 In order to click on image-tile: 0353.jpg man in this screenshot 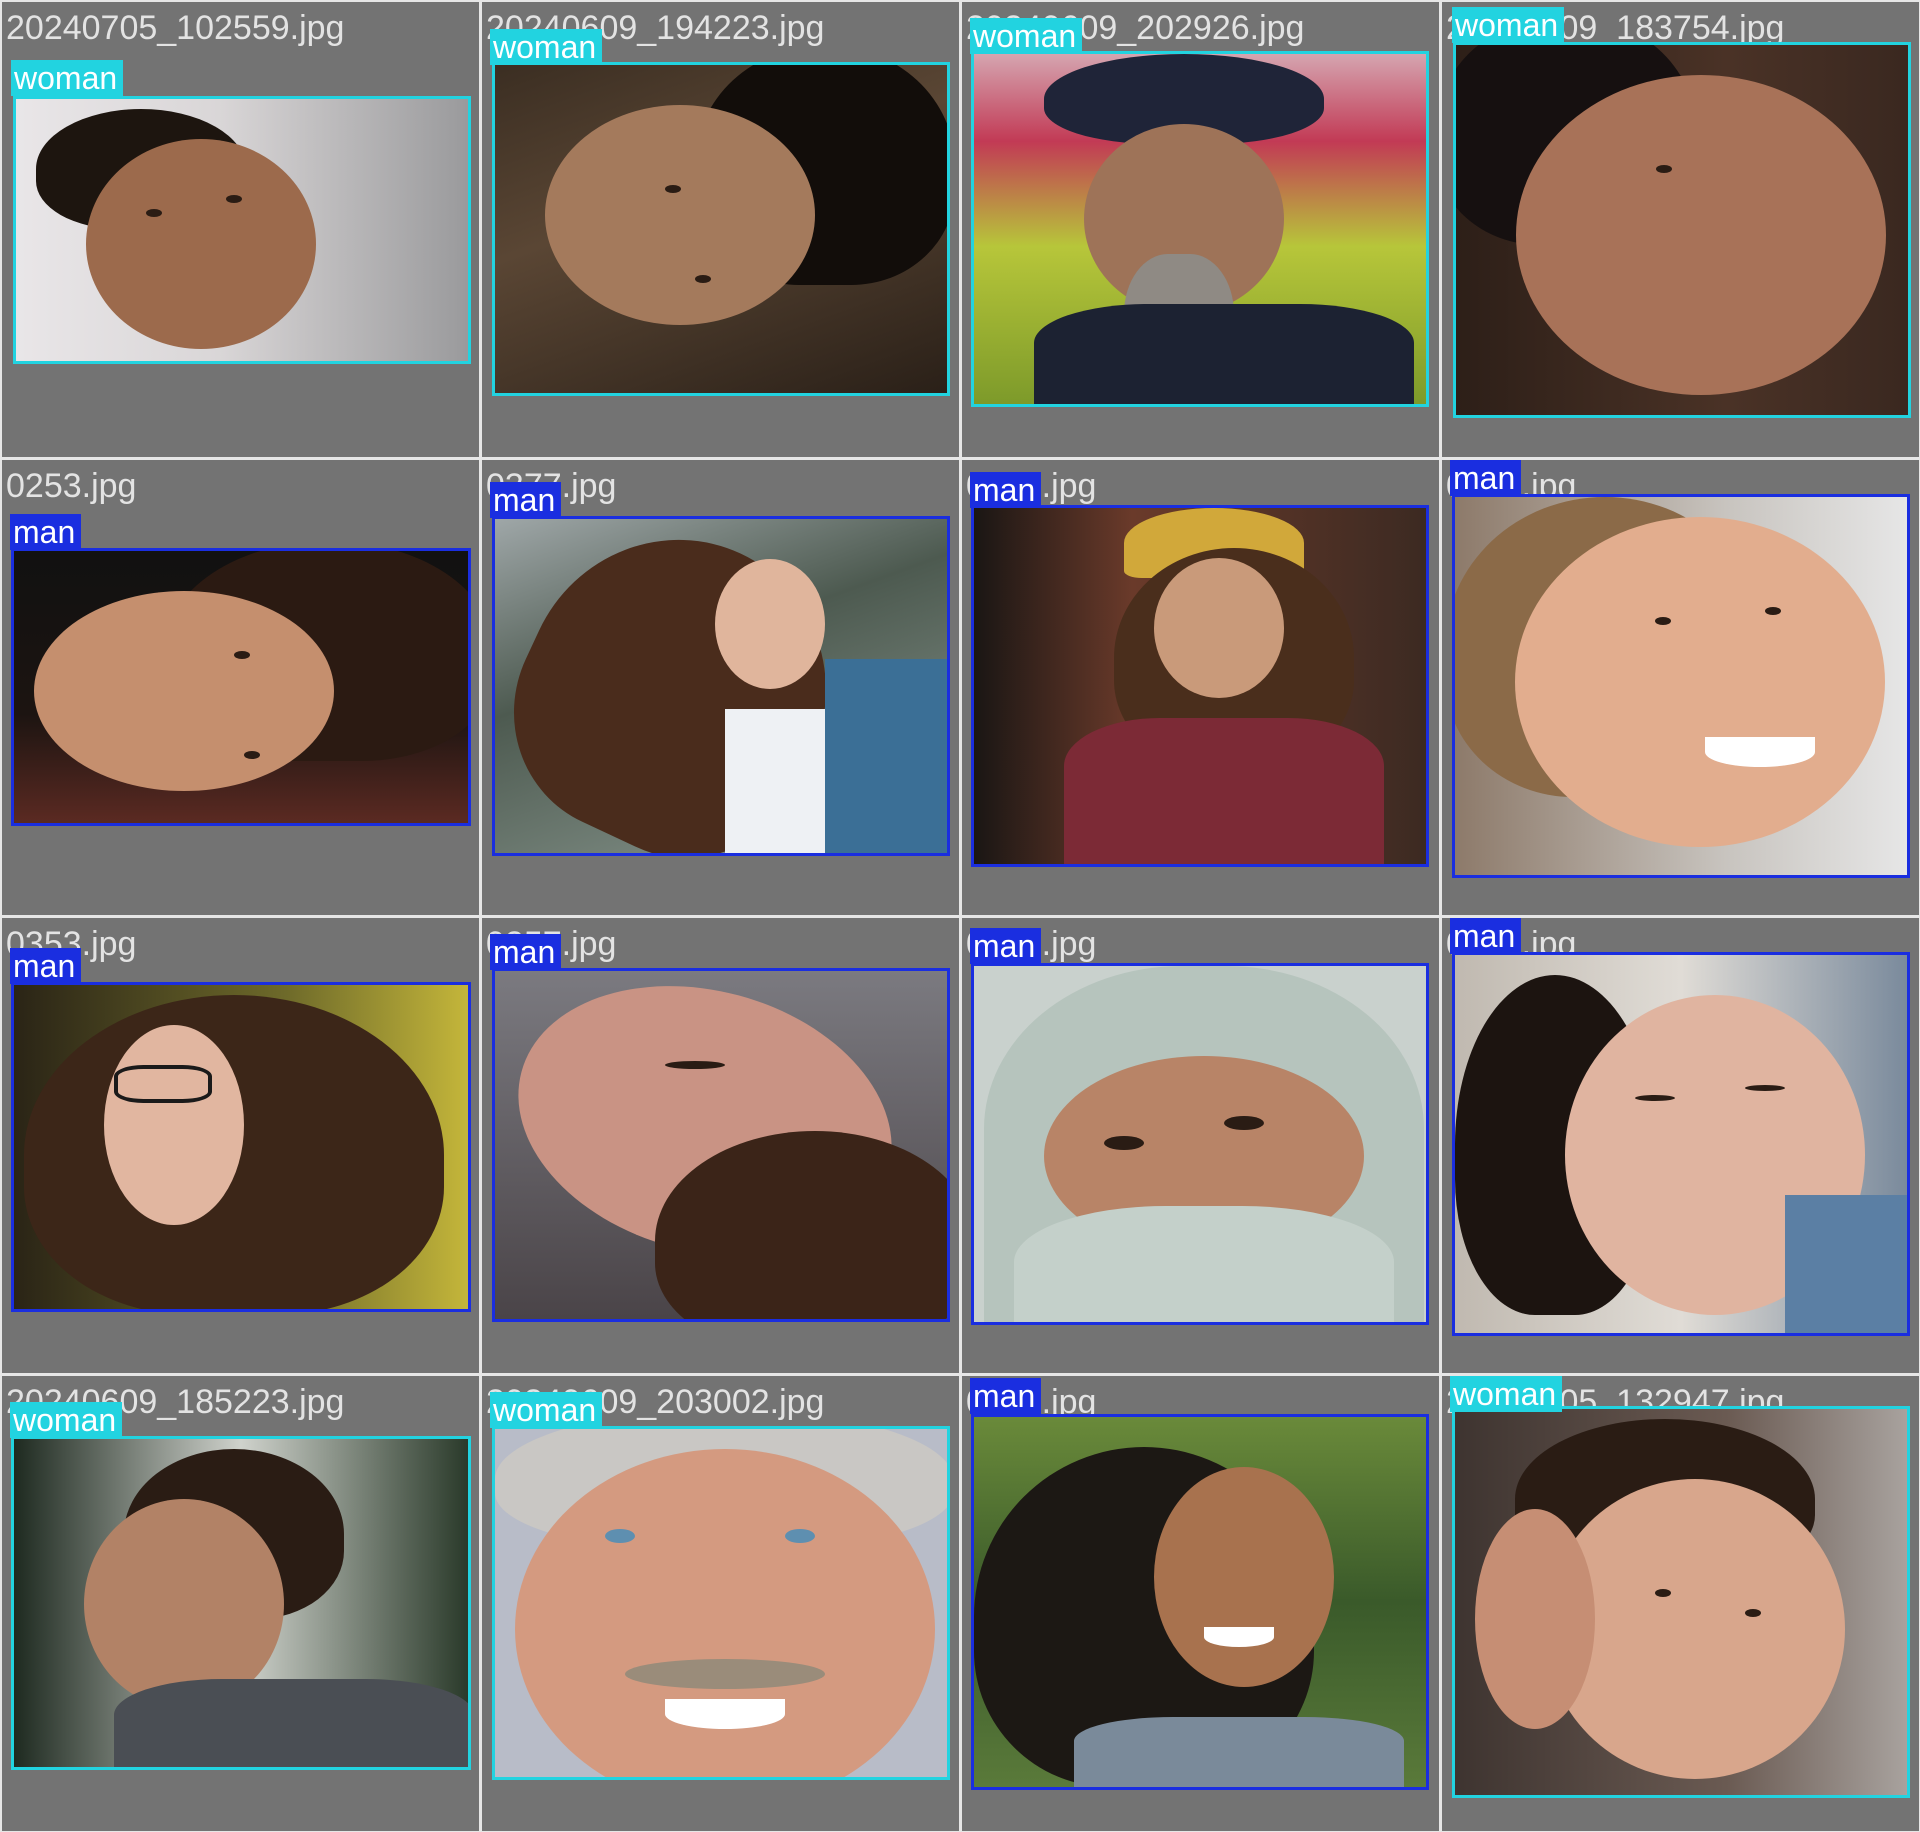, I will do `click(240, 1145)`.